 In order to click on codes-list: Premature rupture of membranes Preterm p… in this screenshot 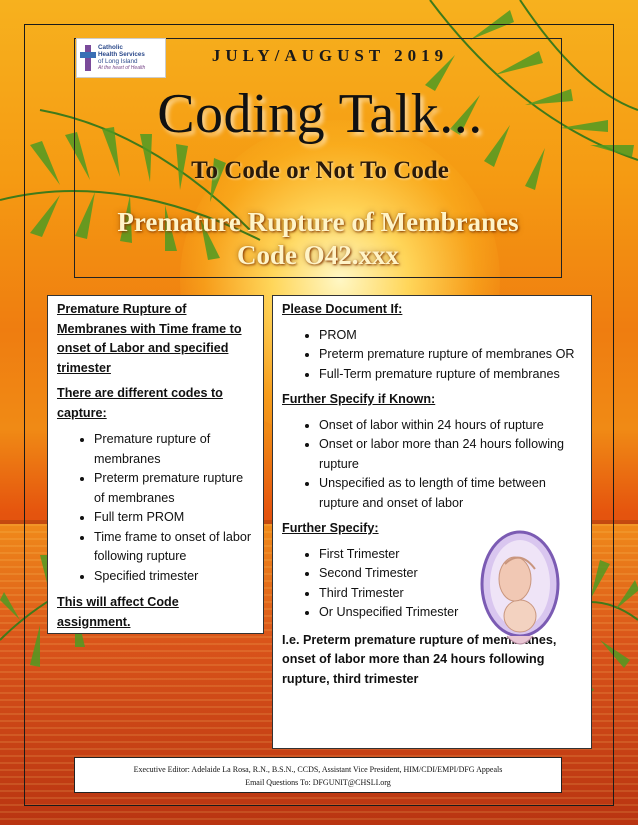, I will do `click(156, 508)`.